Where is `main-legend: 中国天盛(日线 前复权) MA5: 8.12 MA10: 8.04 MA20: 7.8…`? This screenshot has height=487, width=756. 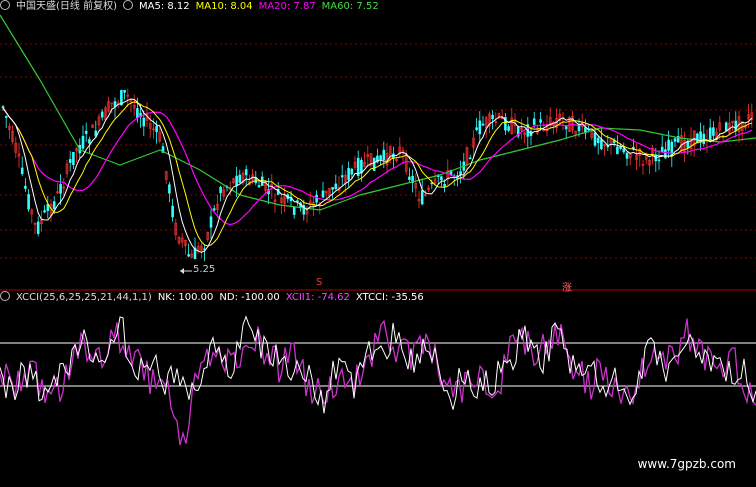
main-legend: 中国天盛(日线 前复权) MA5: 8.12 MA10: 8.04 MA20: 7.8… is located at coordinates (192, 7).